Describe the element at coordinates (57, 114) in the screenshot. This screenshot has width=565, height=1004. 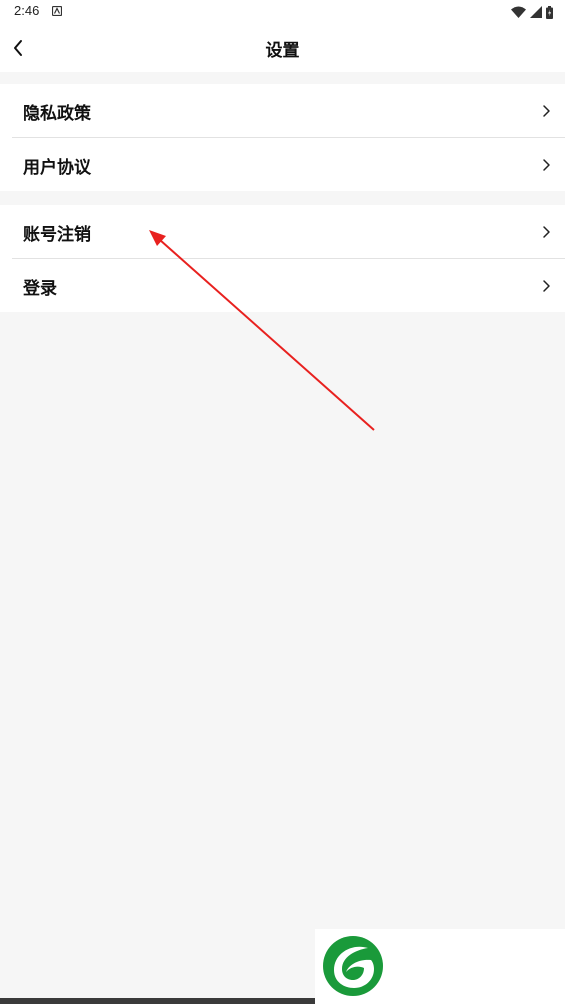
I see `row-label: 隐私政策` at that location.